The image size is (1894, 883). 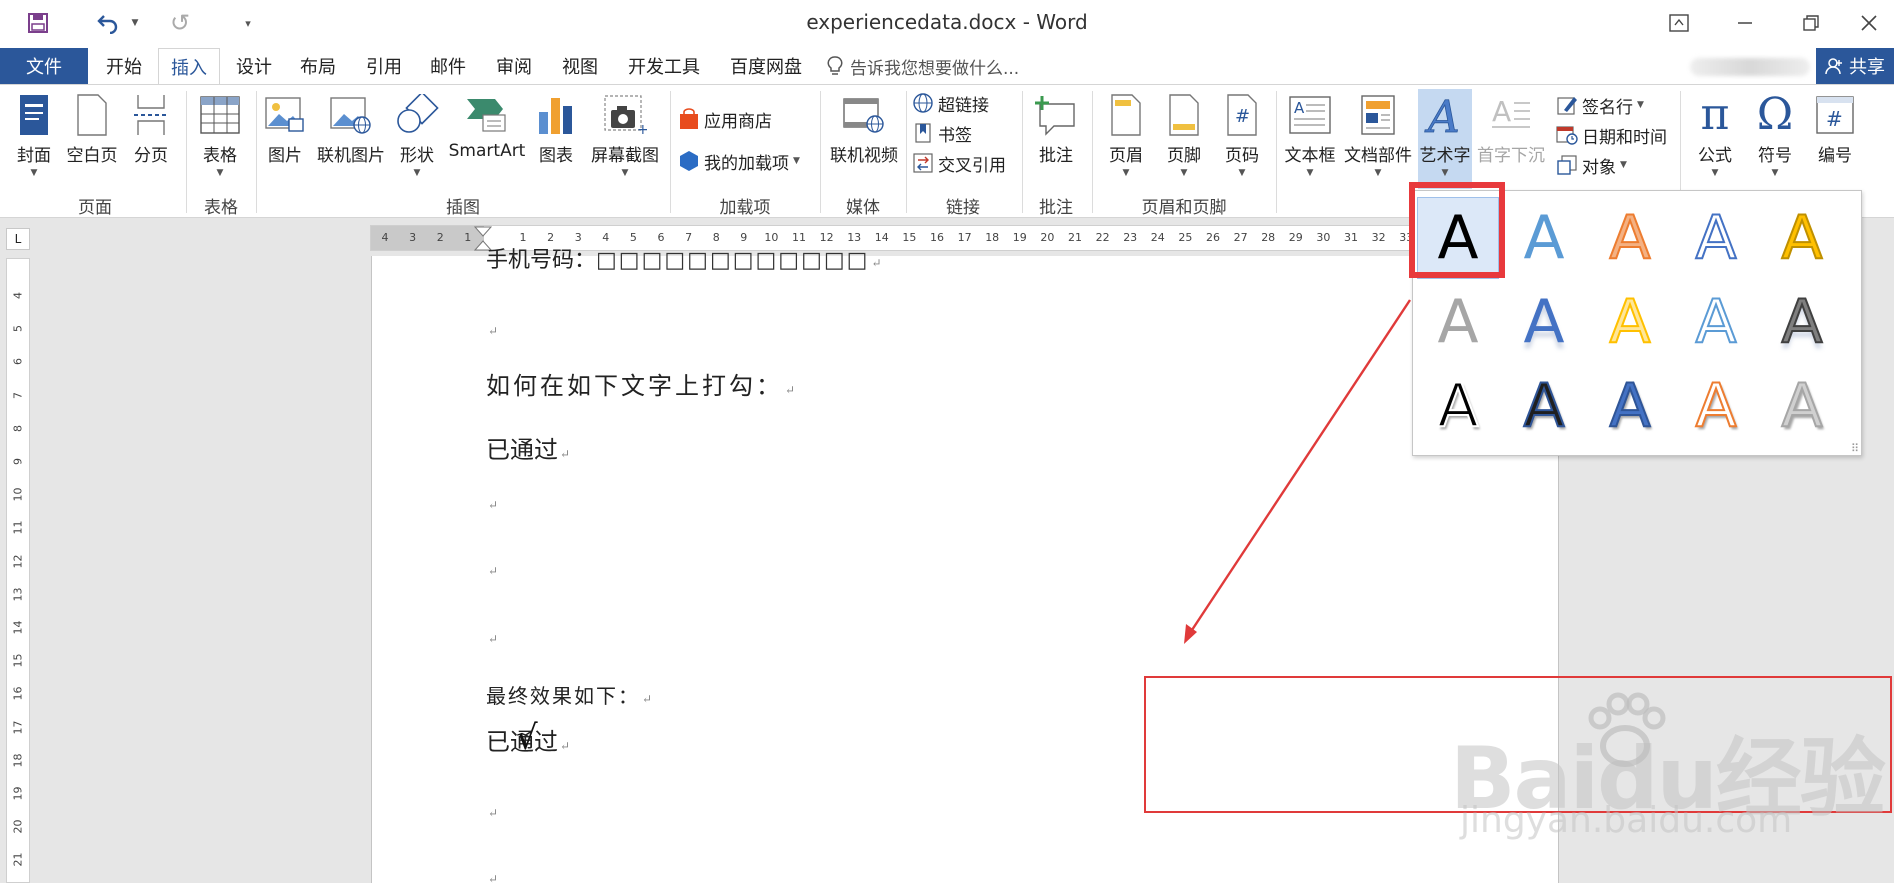 What do you see at coordinates (384, 66) in the screenshot?
I see `tab-references: 引用` at bounding box center [384, 66].